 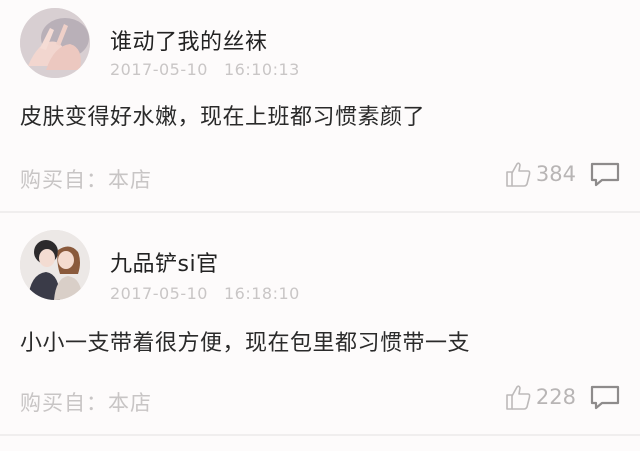 I want to click on review-time: 16:18:10, so click(x=261, y=293).